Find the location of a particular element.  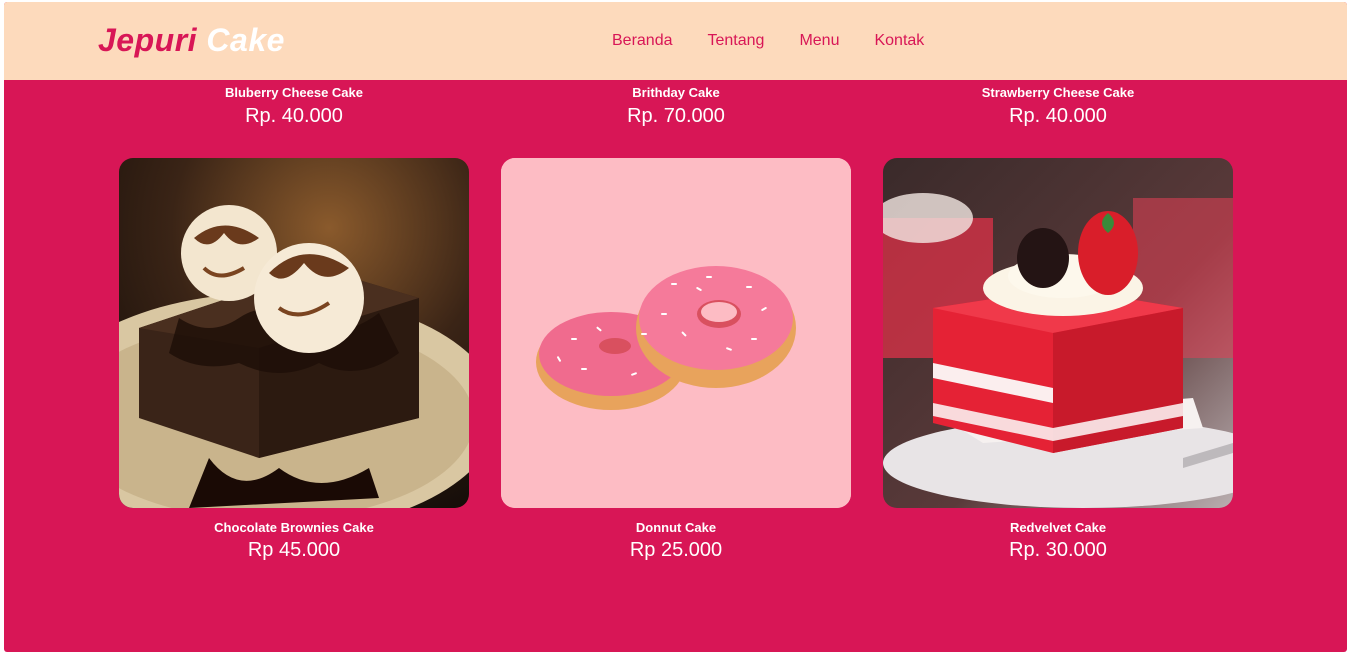

product-name: Chocolate Brownies Cake is located at coordinates (294, 527).